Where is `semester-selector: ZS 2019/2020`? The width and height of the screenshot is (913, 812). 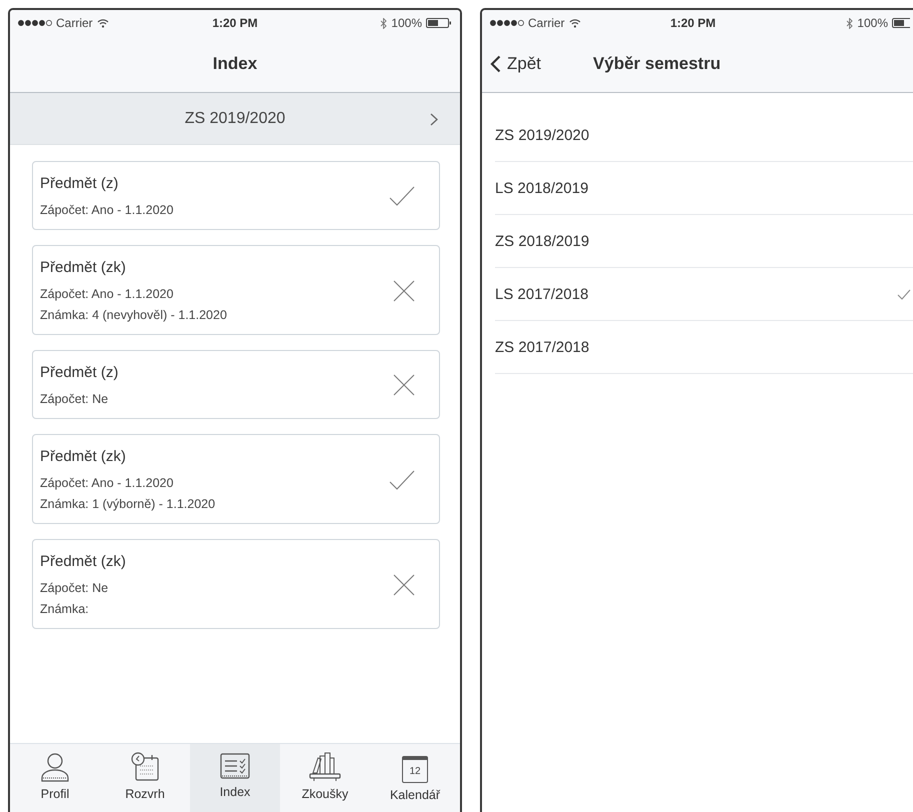
semester-selector: ZS 2019/2020 is located at coordinates (235, 119).